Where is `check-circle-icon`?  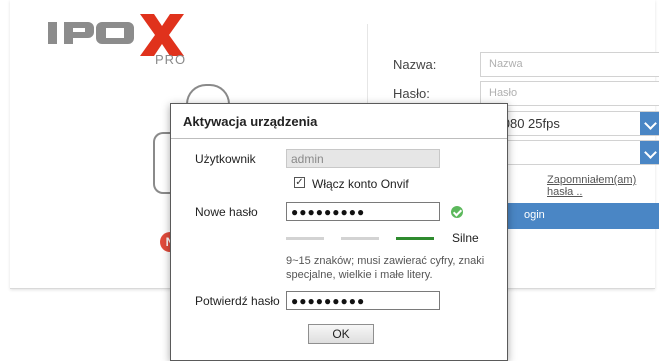
check-circle-icon is located at coordinates (457, 212).